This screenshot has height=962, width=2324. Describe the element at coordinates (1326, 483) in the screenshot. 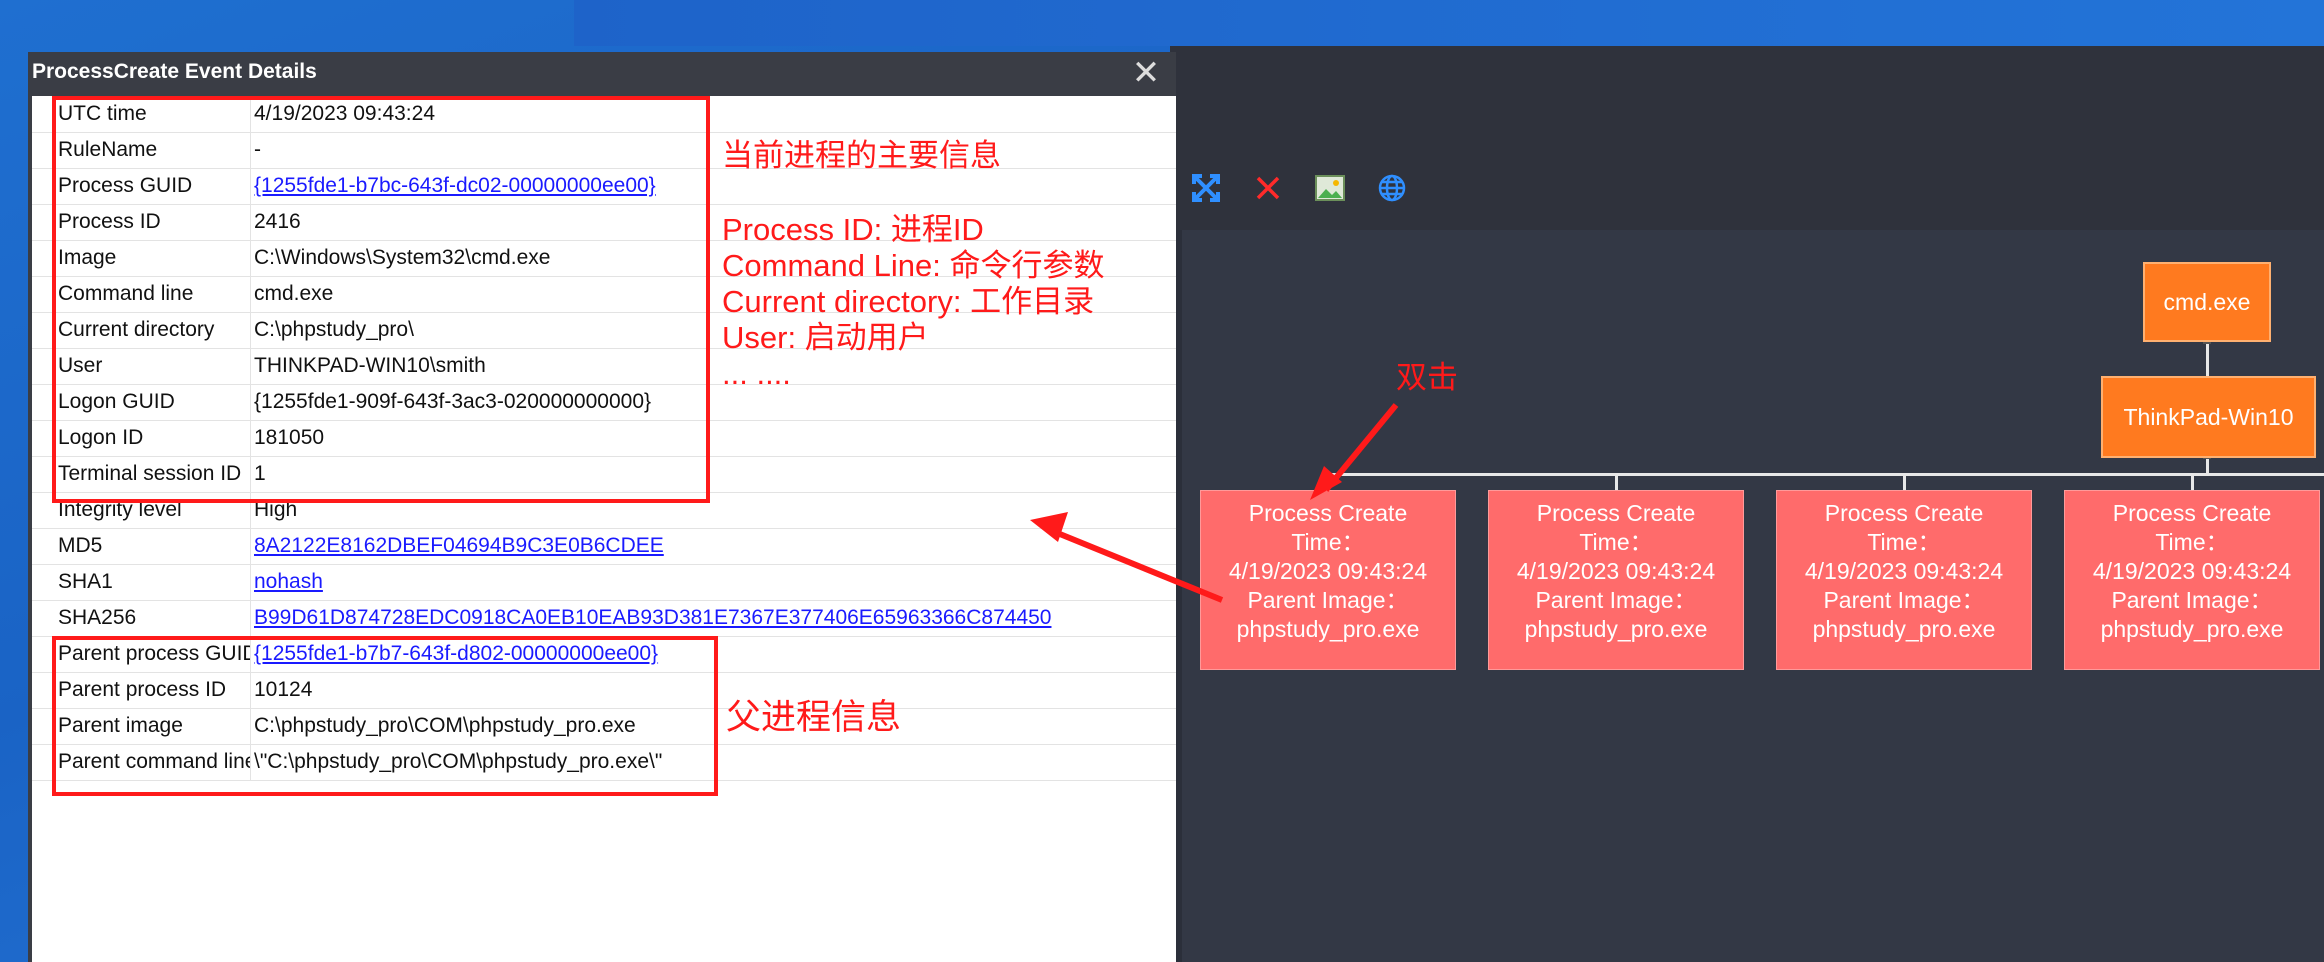

I see `arrow-head-double-click` at that location.